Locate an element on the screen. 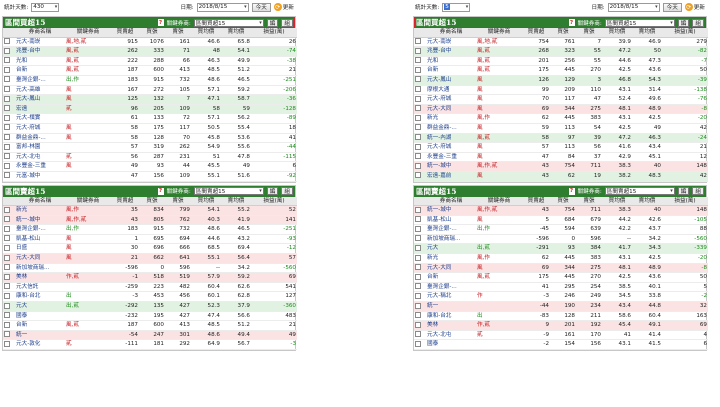  table-row: 宏遠-嘉前風 43 62 19 38.2 48.3 42 is located at coordinates (561, 176).